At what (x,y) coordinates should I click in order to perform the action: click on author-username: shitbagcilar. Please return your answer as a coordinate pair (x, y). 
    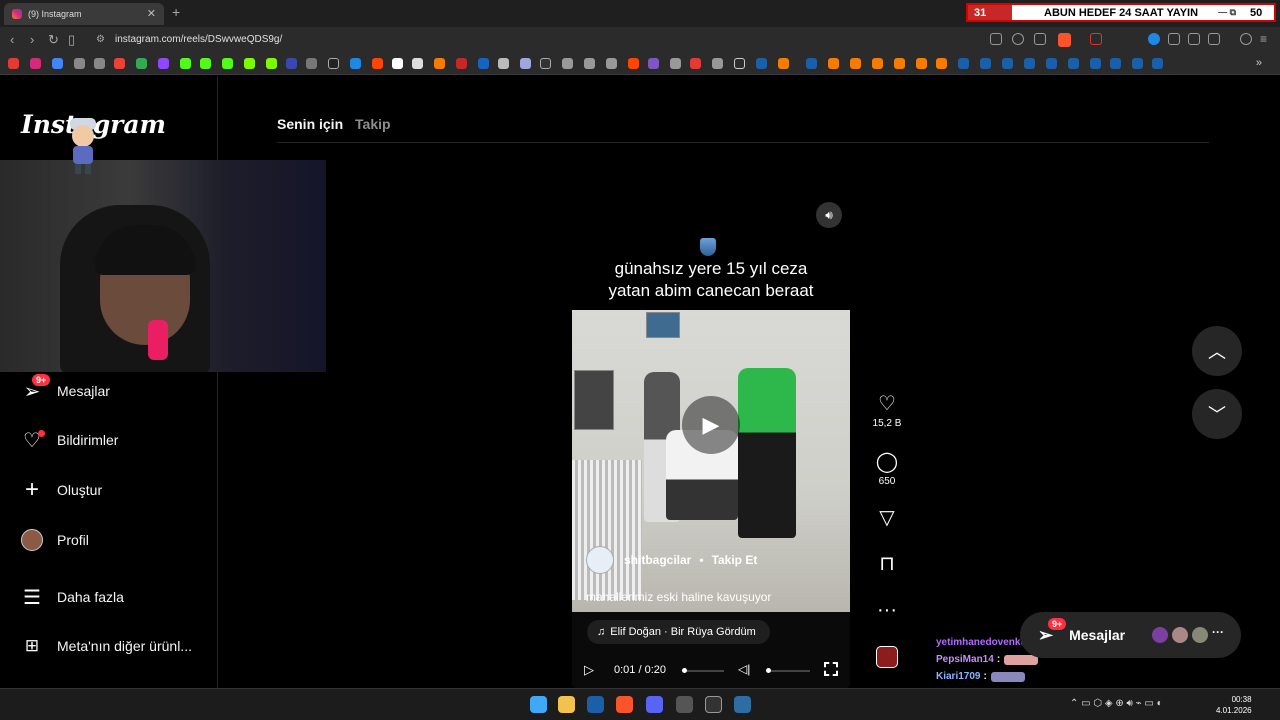
    Looking at the image, I should click on (657, 560).